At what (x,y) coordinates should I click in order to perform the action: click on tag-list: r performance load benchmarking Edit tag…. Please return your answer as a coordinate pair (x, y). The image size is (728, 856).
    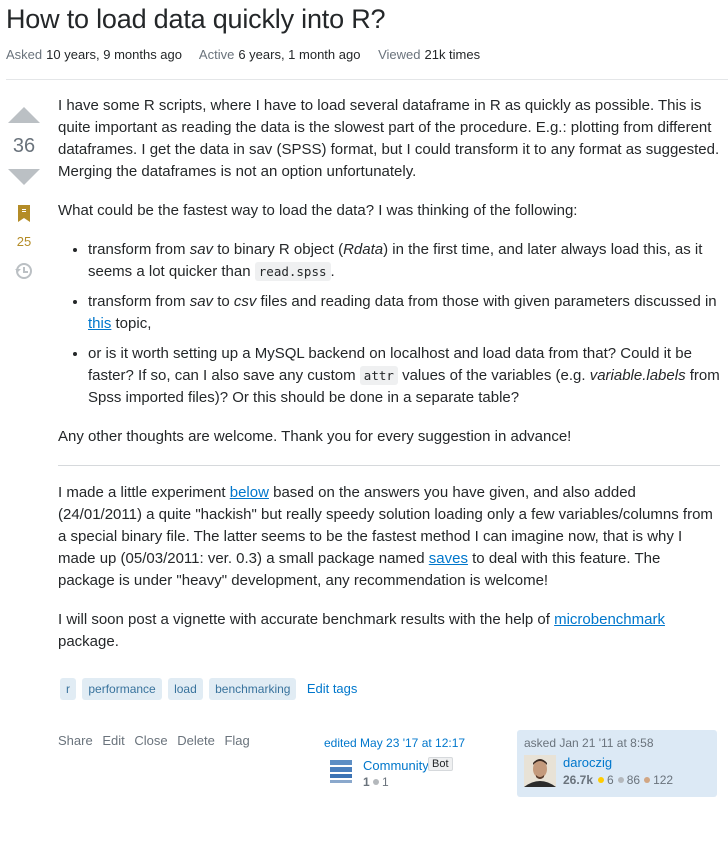
    Looking at the image, I should click on (208, 689).